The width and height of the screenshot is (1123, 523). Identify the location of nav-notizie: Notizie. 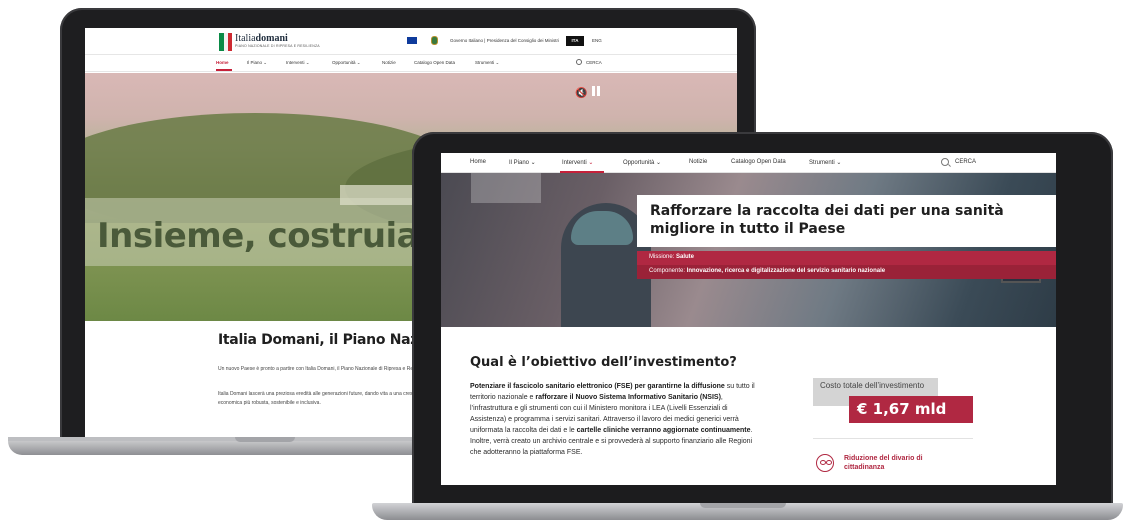
(698, 162).